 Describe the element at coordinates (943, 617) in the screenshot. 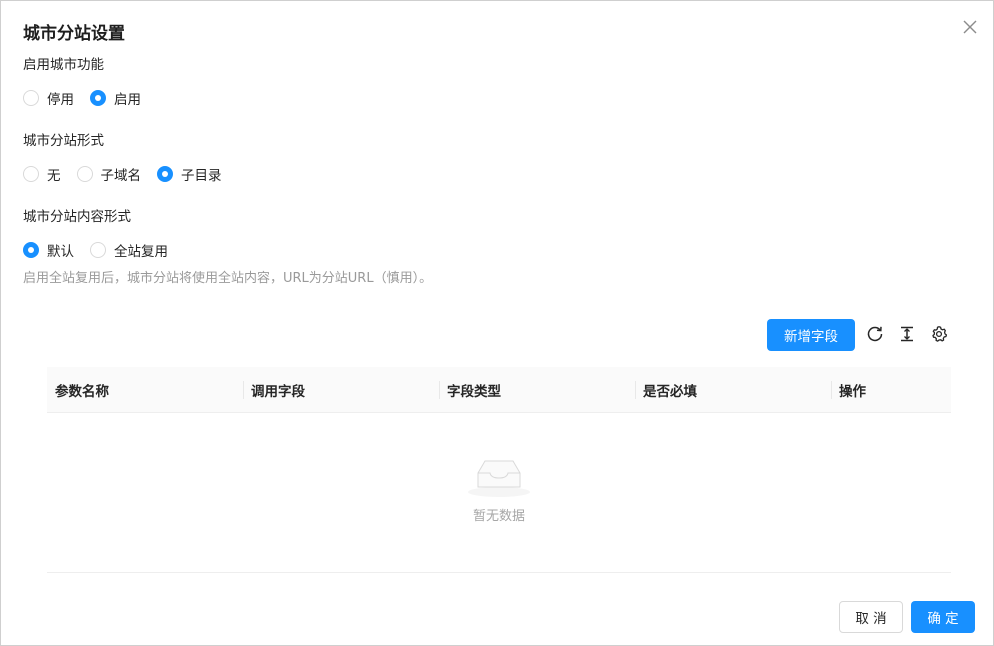

I see `confirm-button: 确 定` at that location.